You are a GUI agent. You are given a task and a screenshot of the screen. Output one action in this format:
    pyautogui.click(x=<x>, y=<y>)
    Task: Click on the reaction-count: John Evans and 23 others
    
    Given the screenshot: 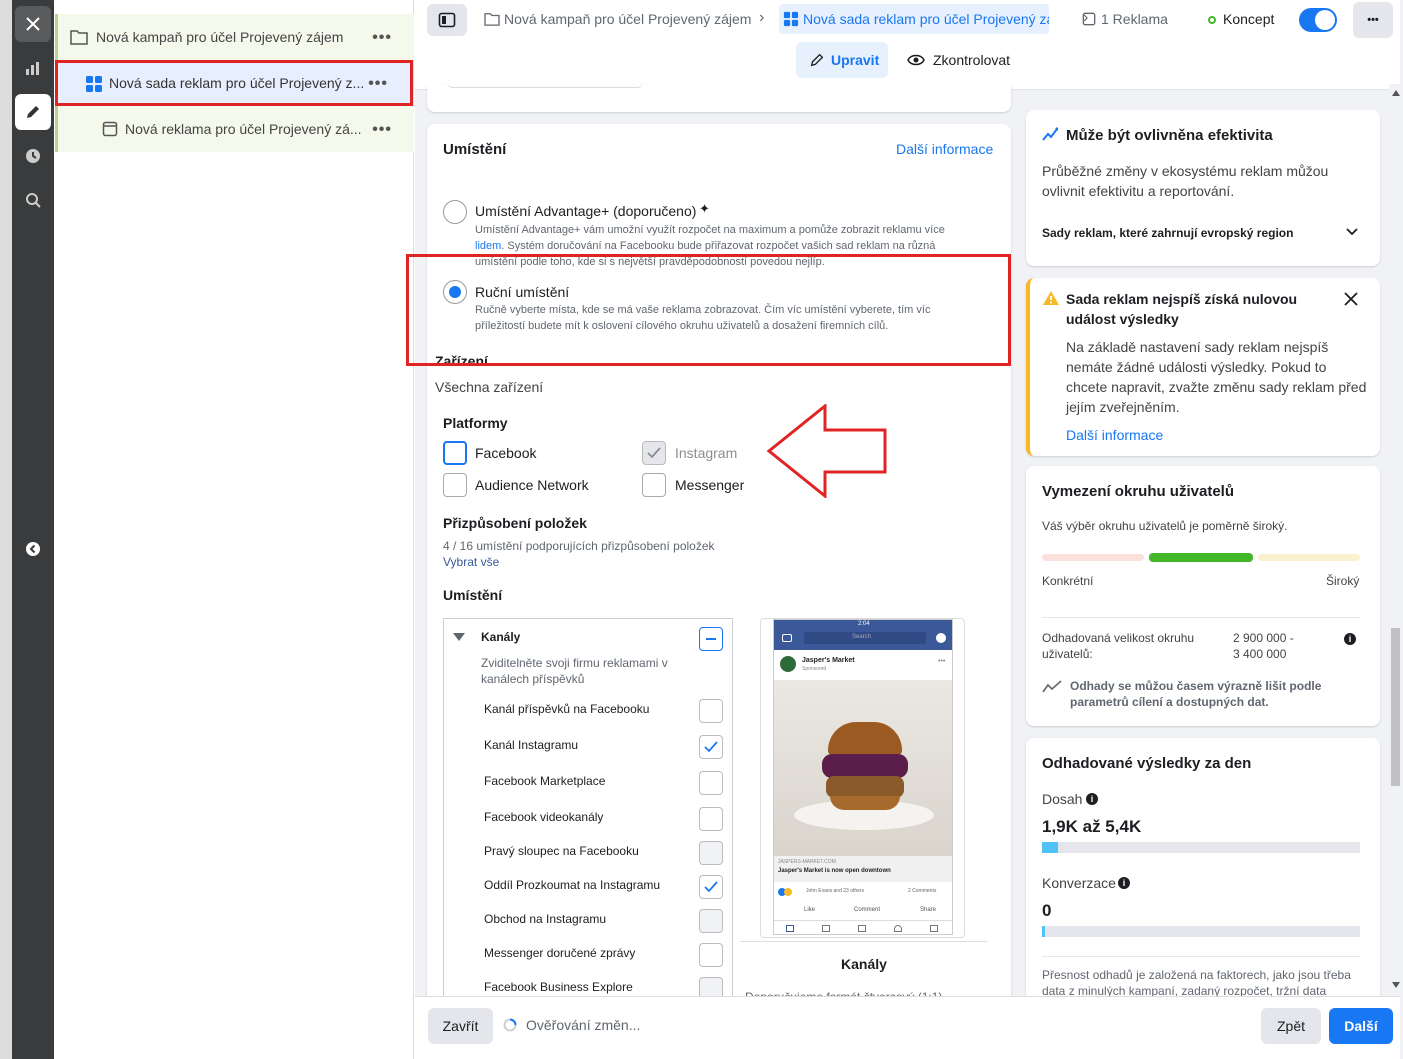 What is the action you would take?
    pyautogui.click(x=835, y=891)
    